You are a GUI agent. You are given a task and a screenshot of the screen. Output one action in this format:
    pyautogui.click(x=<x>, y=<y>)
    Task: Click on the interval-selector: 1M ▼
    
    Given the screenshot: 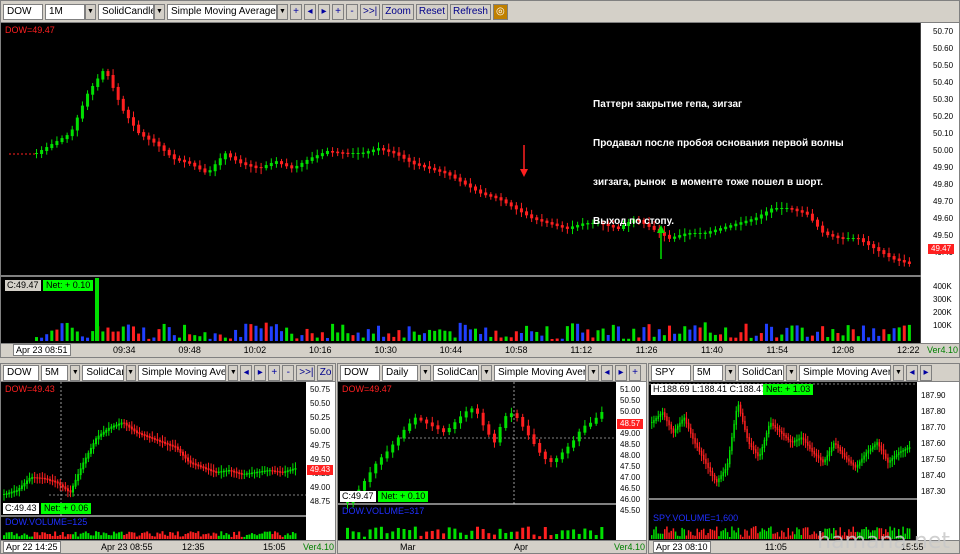 What is the action you would take?
    pyautogui.click(x=70, y=11)
    